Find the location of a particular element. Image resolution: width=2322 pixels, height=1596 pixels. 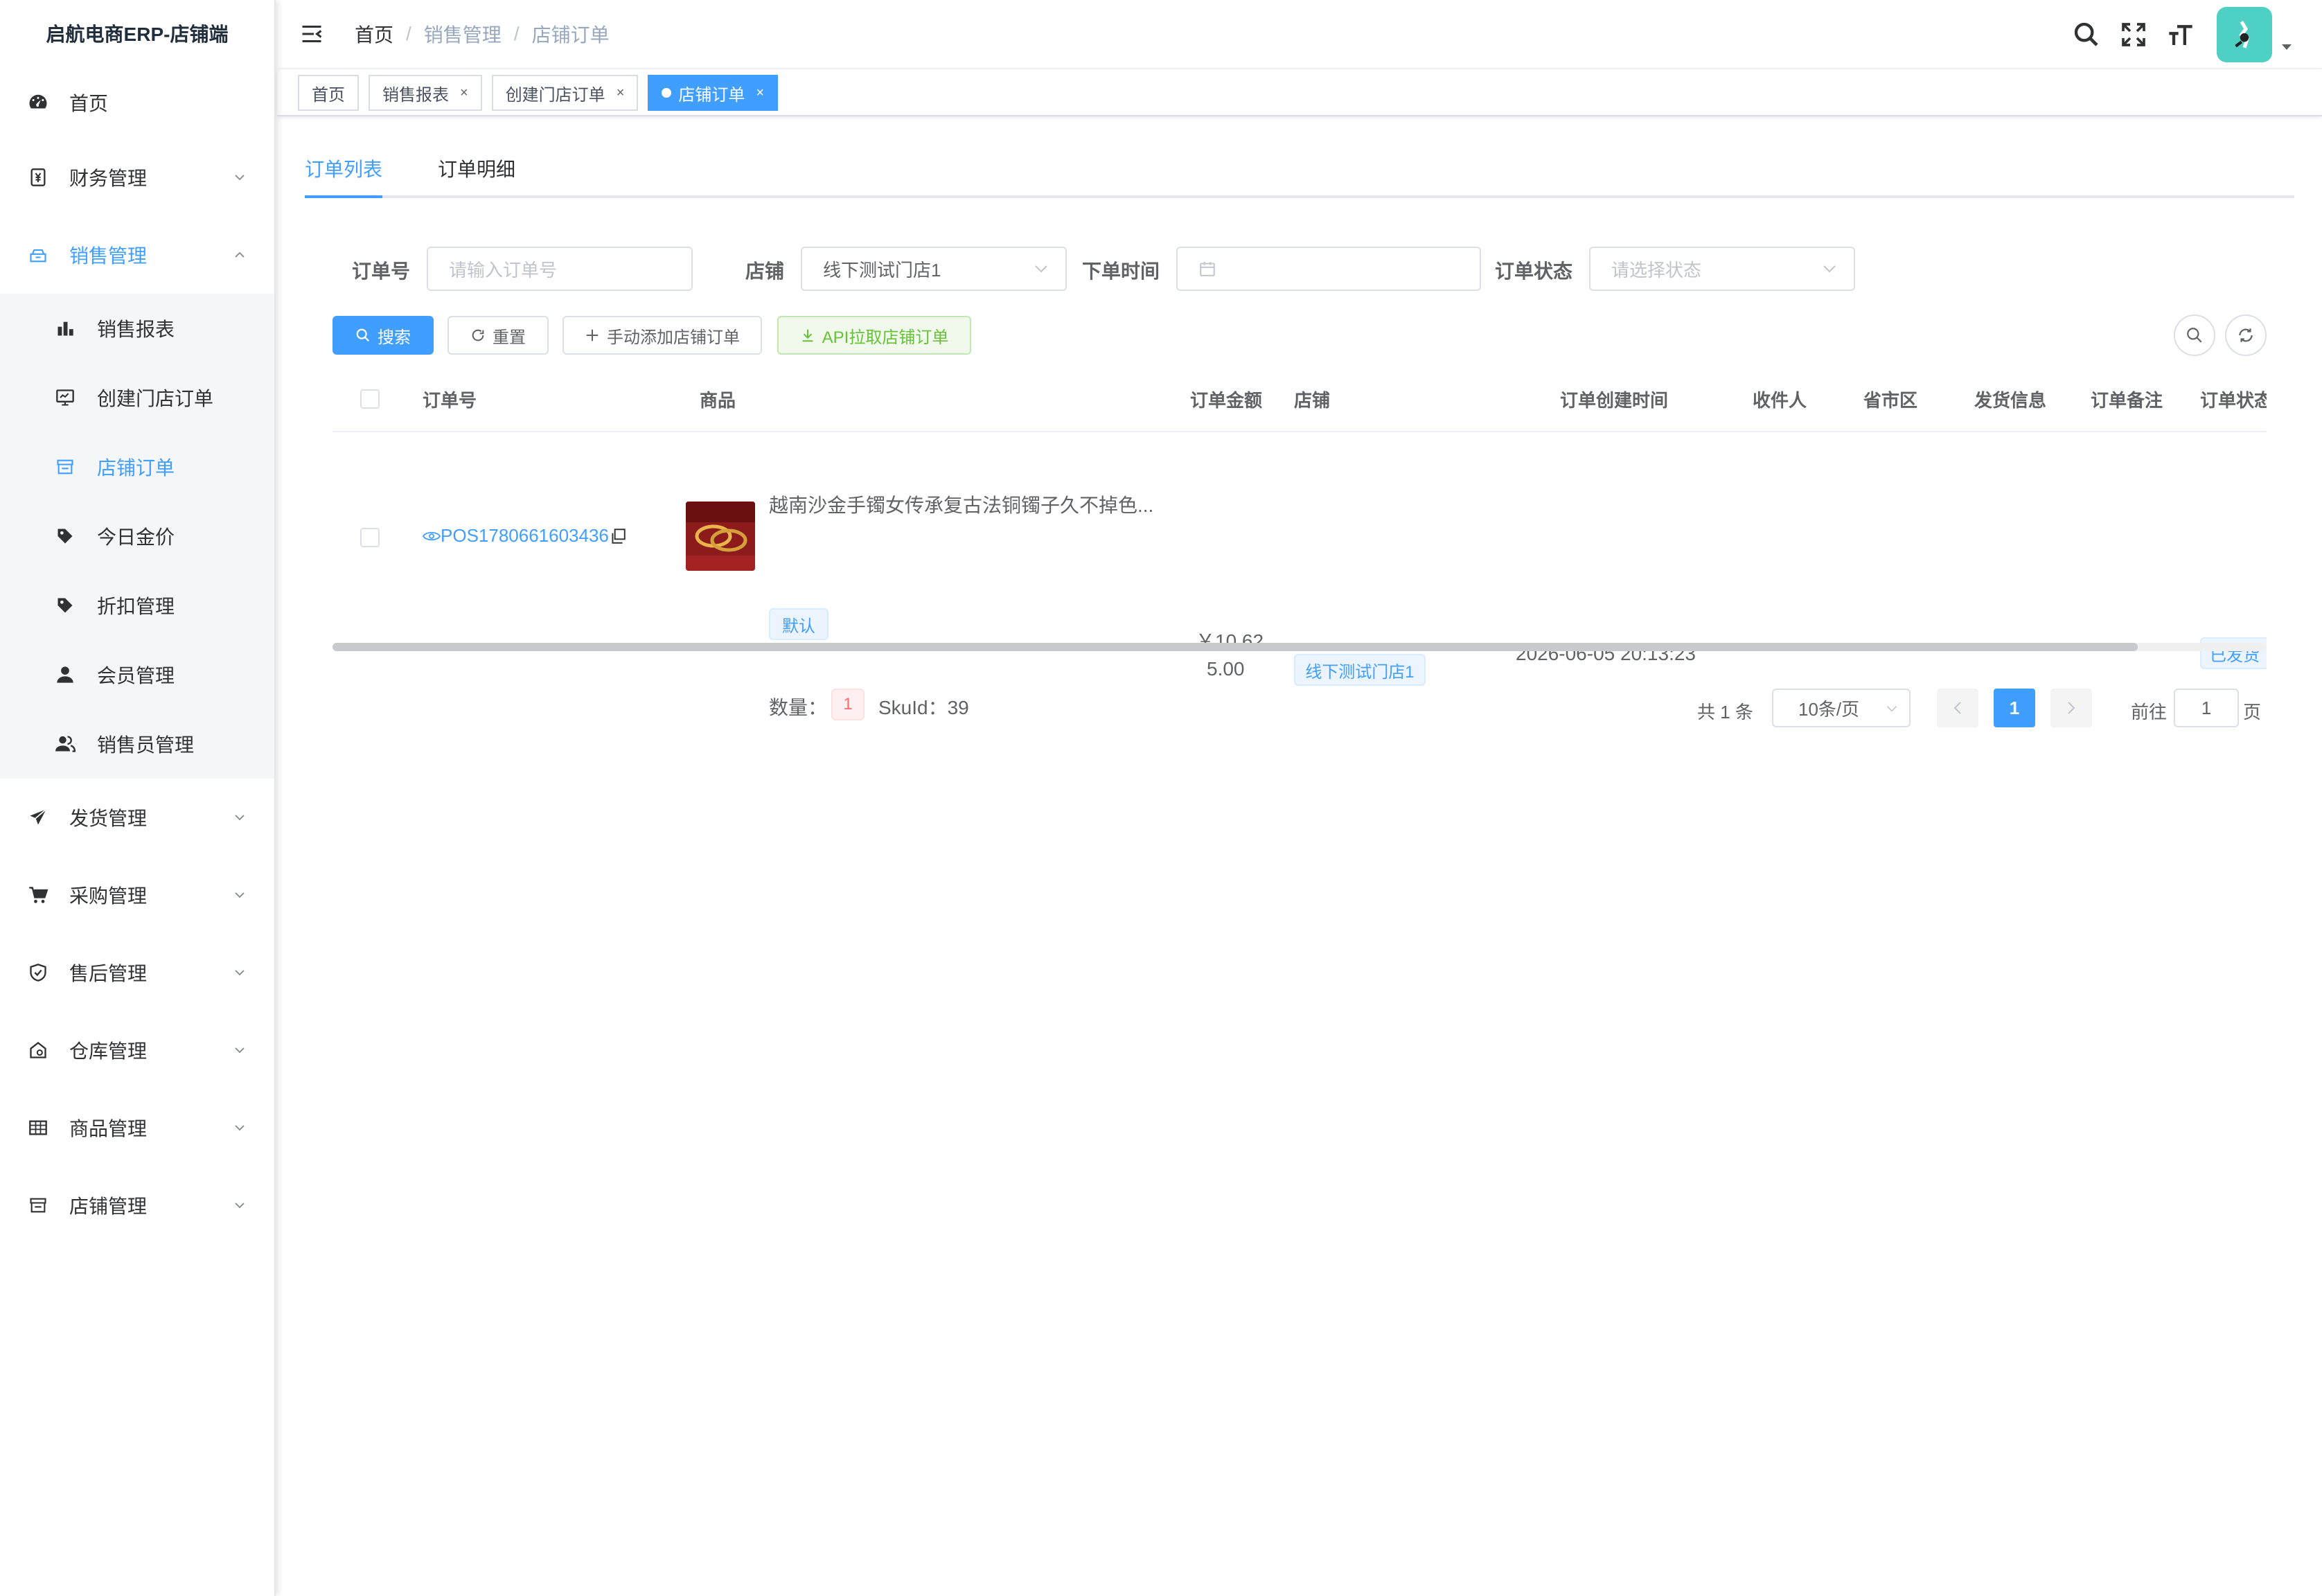

sidebar-item-sales-report: 销售报表 is located at coordinates (137, 328).